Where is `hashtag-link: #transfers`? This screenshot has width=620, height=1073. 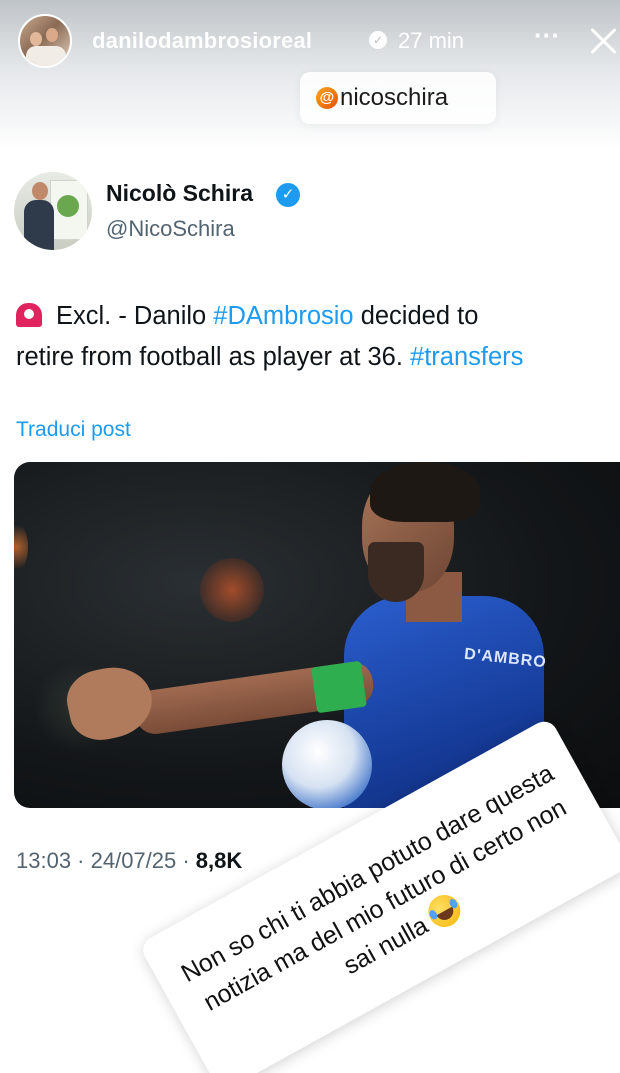 hashtag-link: #transfers is located at coordinates (466, 357).